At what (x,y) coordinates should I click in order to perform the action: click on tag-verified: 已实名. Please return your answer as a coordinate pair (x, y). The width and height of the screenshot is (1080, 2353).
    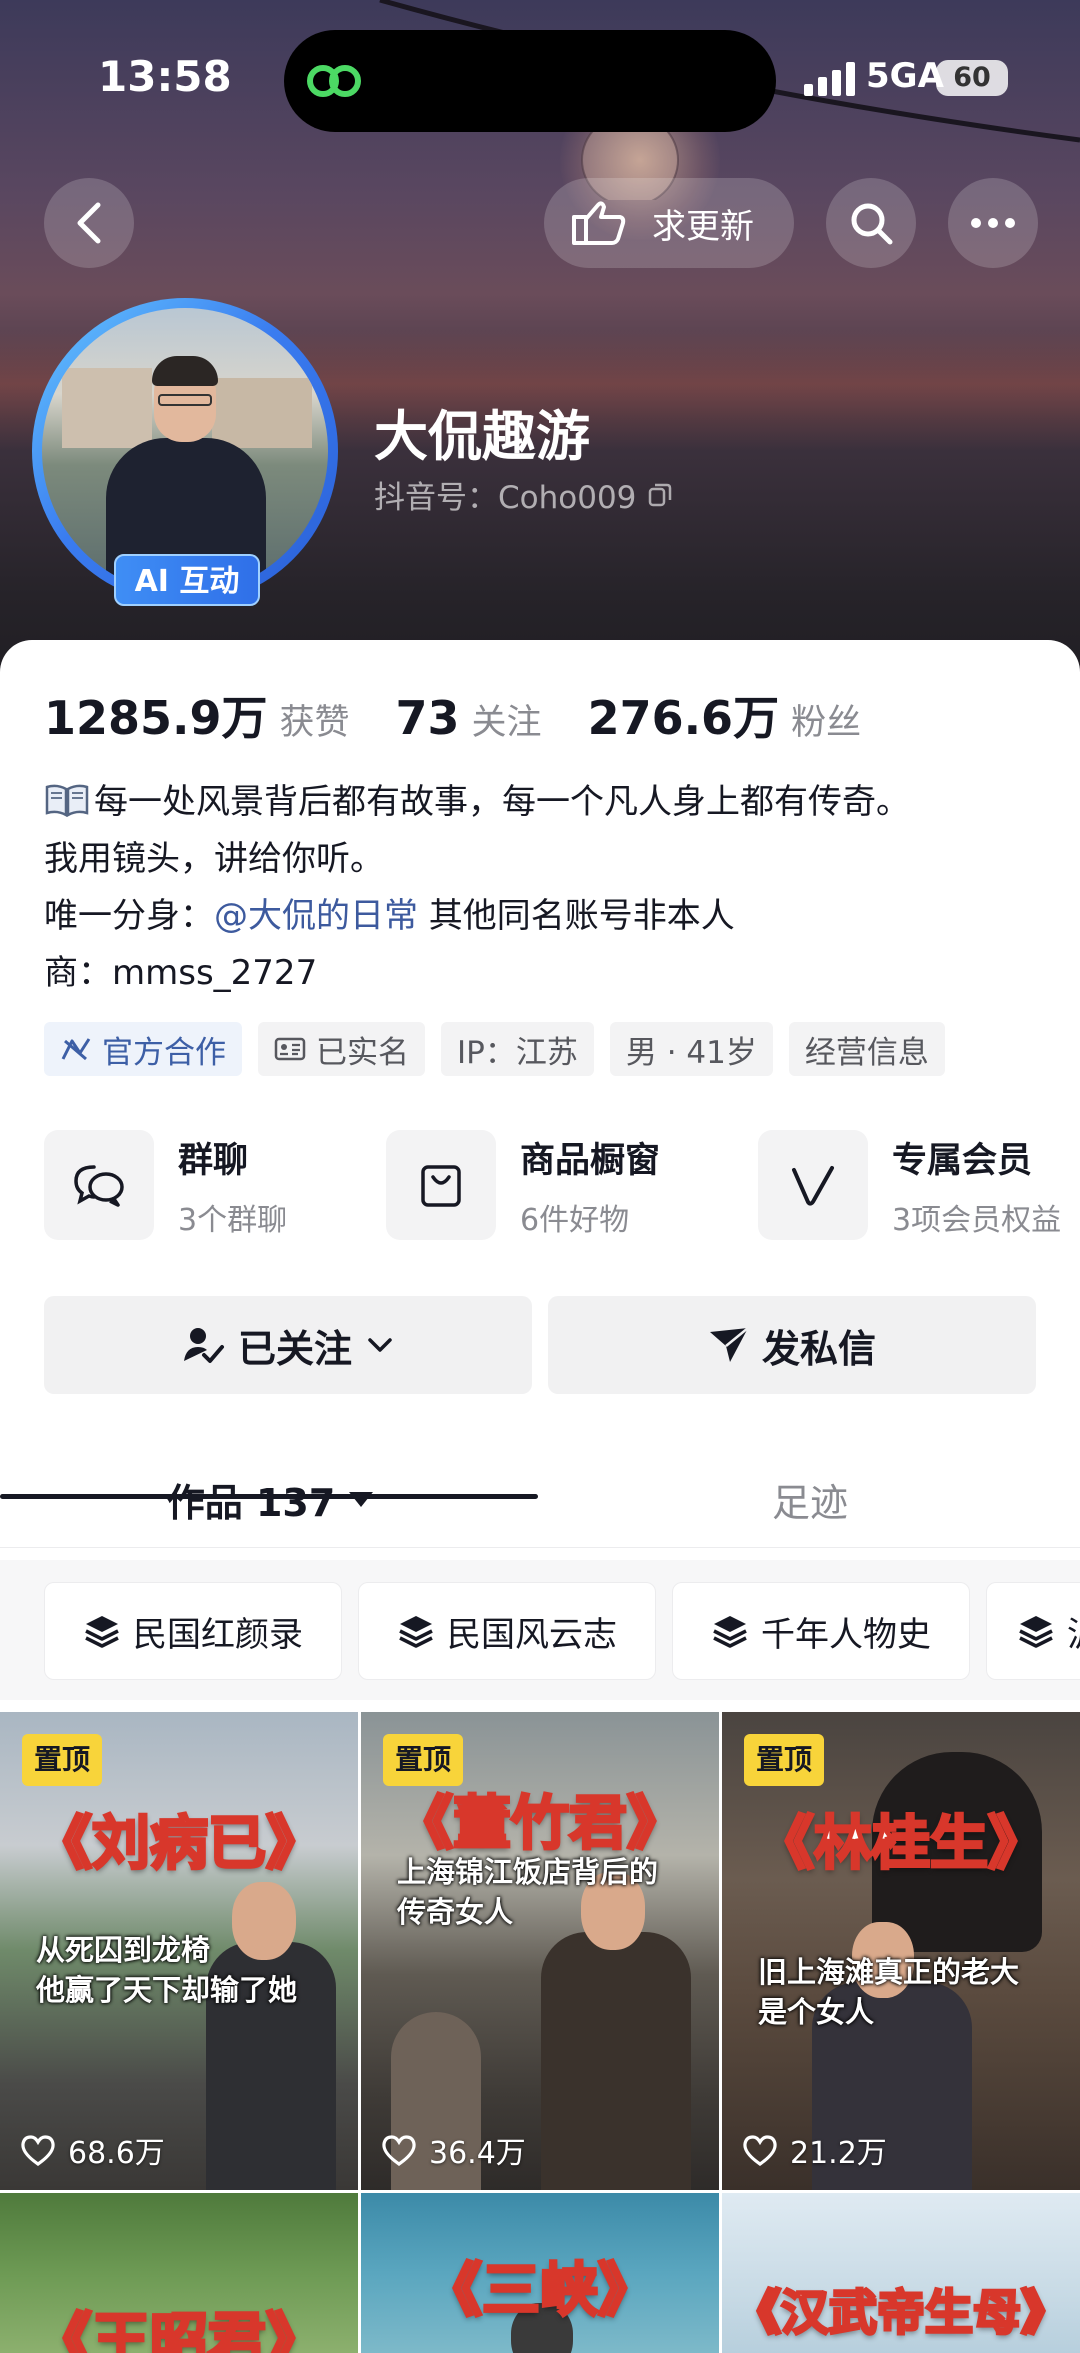
    Looking at the image, I should click on (341, 1049).